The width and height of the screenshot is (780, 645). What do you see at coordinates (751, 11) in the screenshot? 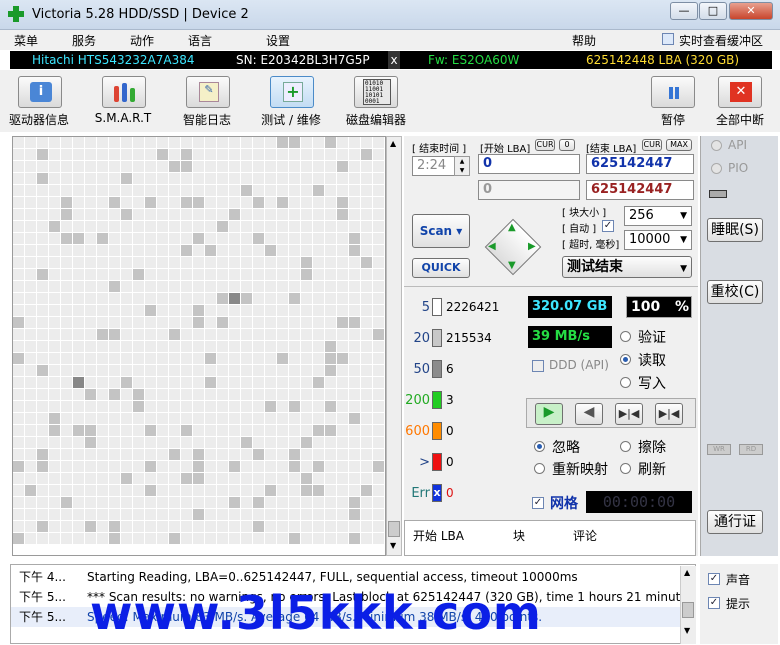
I see `close-button: ✕` at bounding box center [751, 11].